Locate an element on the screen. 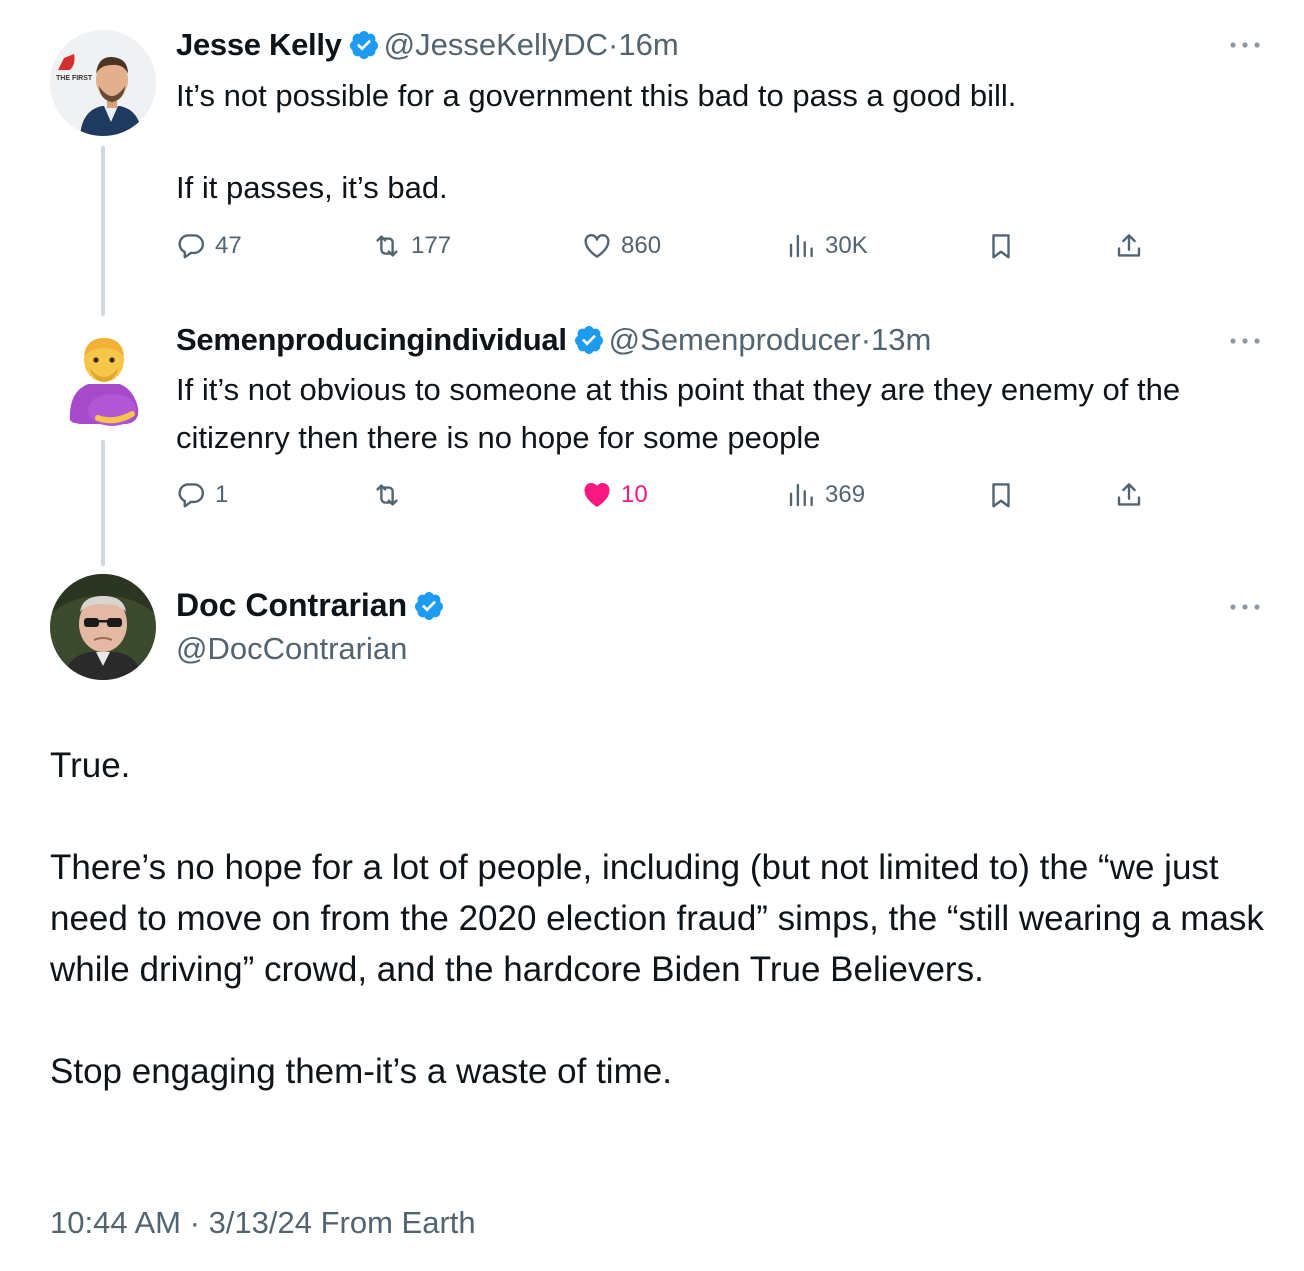 The height and width of the screenshot is (1271, 1304). author-handle: @Semenproducer is located at coordinates (735, 339).